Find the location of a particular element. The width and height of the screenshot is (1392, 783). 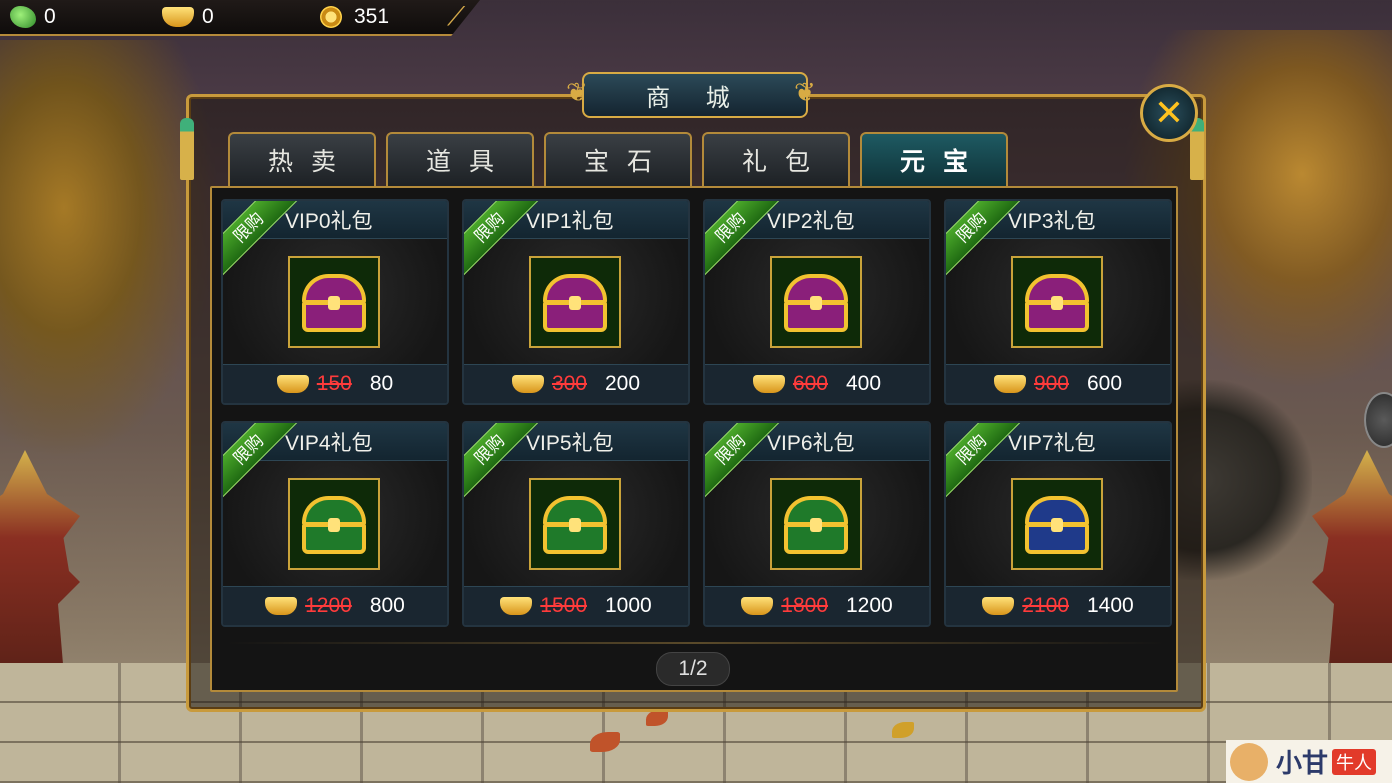

product-card: VIP4礼包 限购 1200 800 is located at coordinates (335, 524).